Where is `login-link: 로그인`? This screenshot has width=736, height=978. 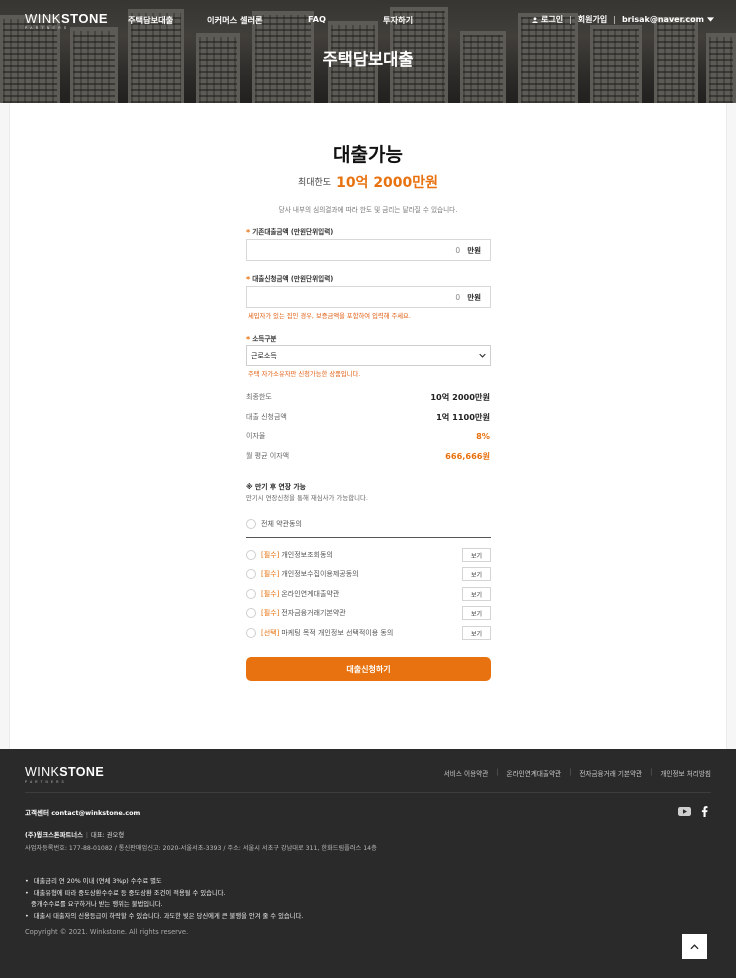 login-link: 로그인 is located at coordinates (552, 19).